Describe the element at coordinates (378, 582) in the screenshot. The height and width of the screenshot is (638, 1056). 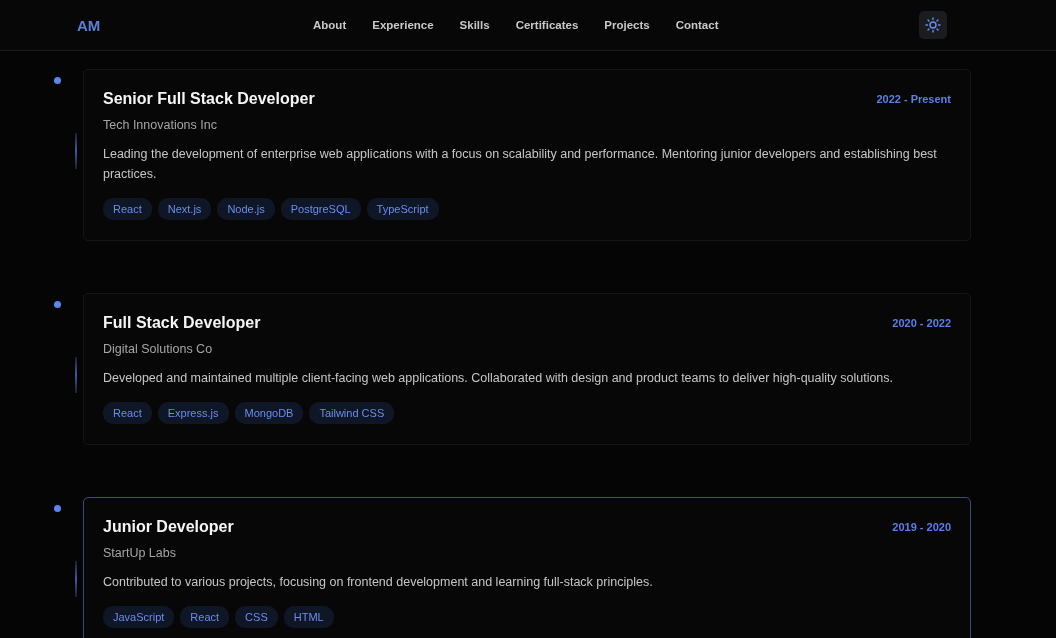
I see `job-description: Contributed to various projects, focusing on frontend development and learning full-stack principles.` at that location.